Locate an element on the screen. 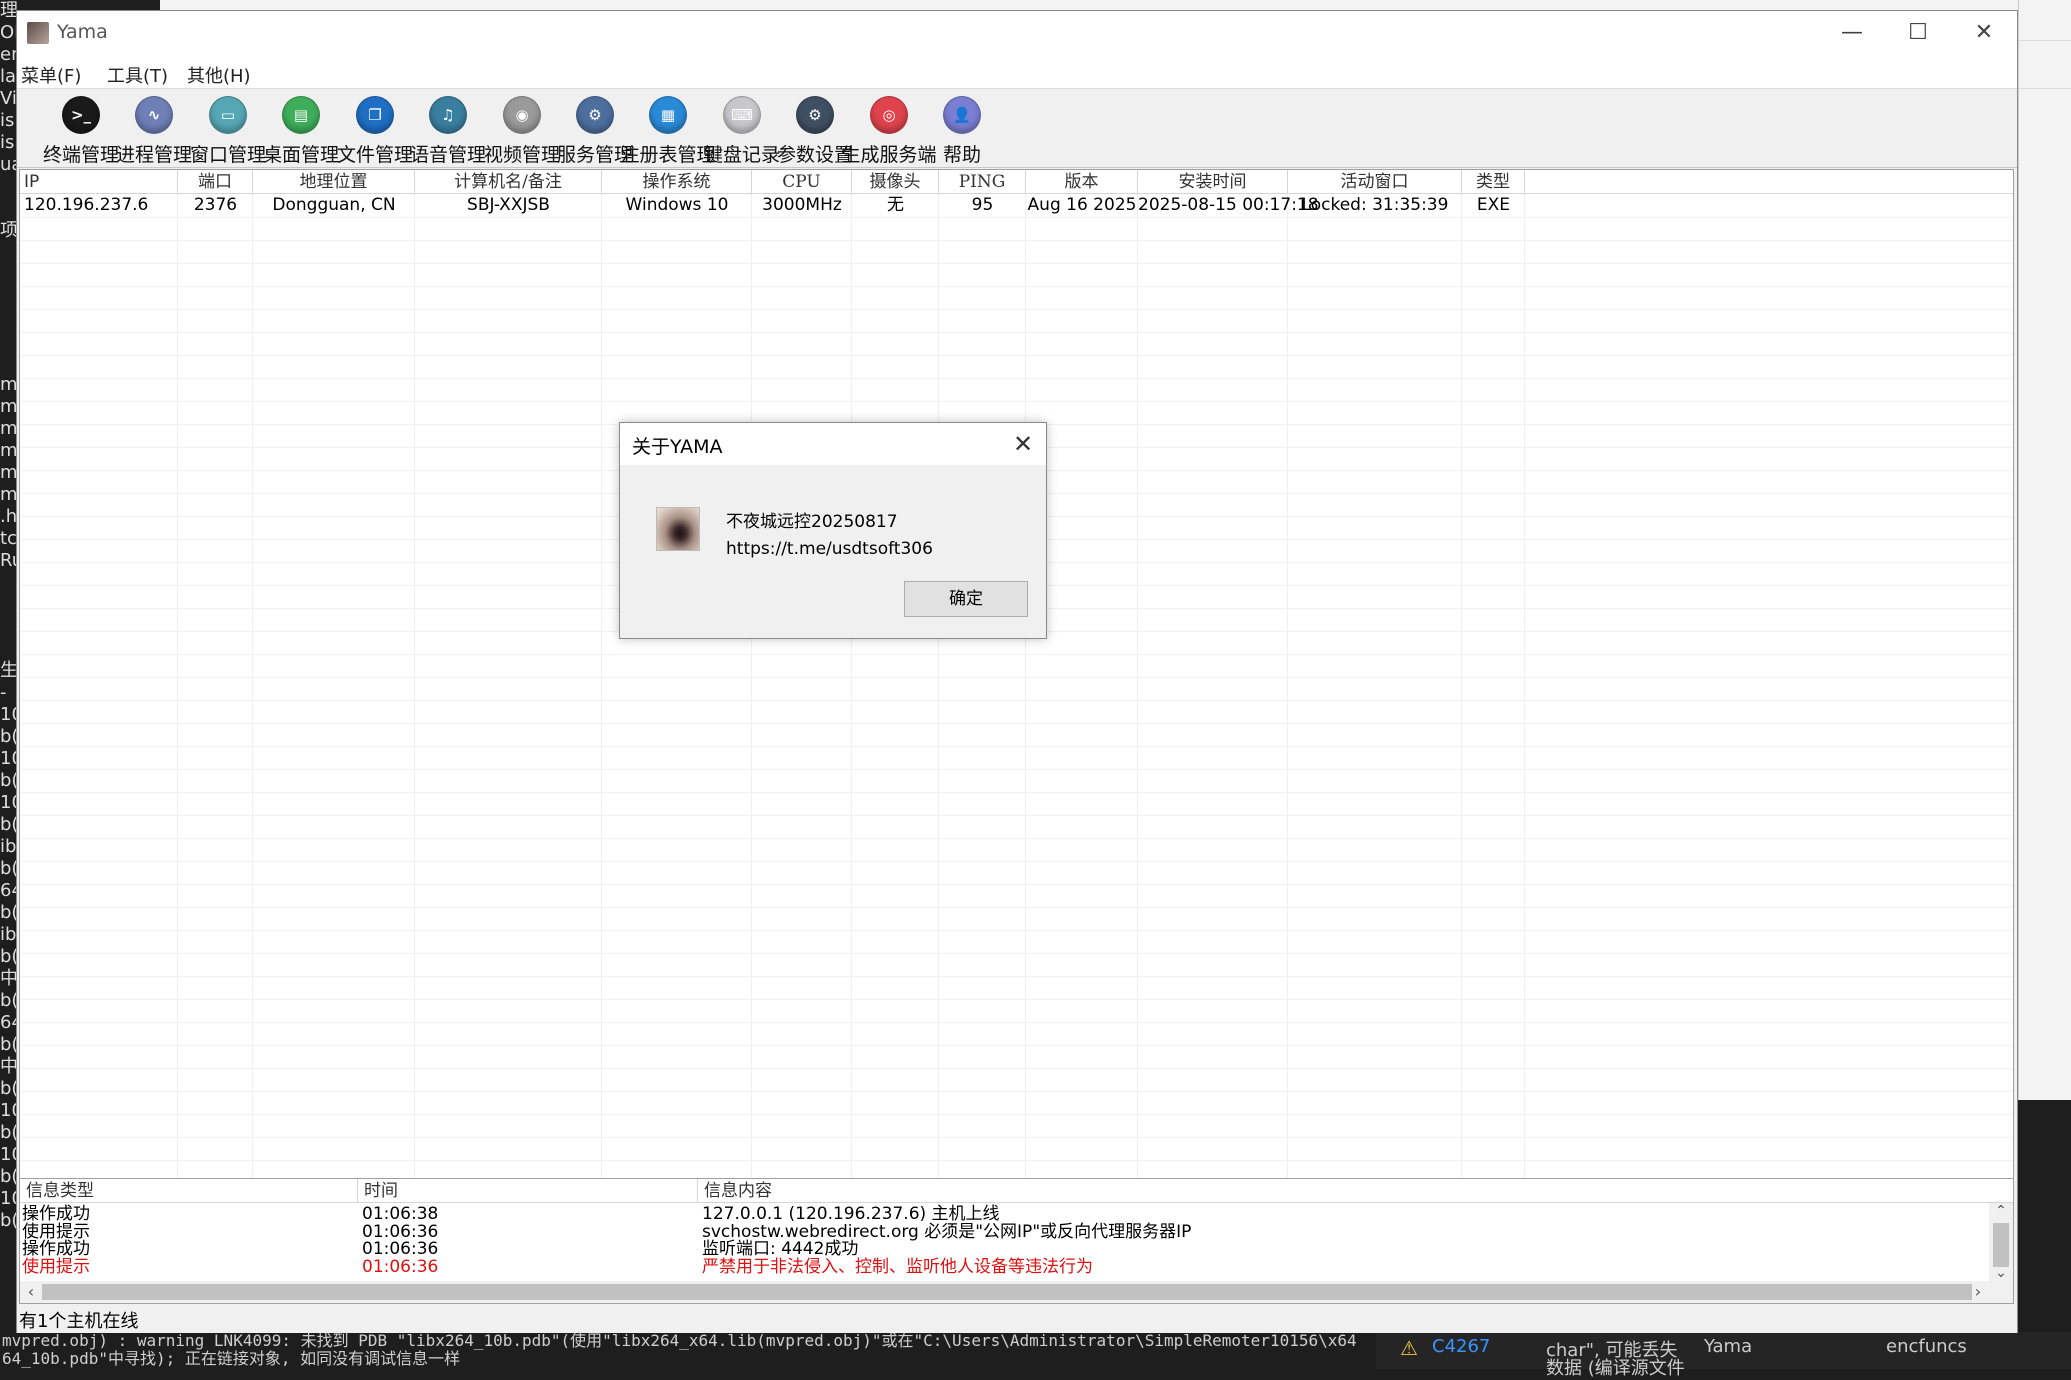 Image resolution: width=2071 pixels, height=1380 pixels. column-header: 计算机名/备注 is located at coordinates (508, 182).